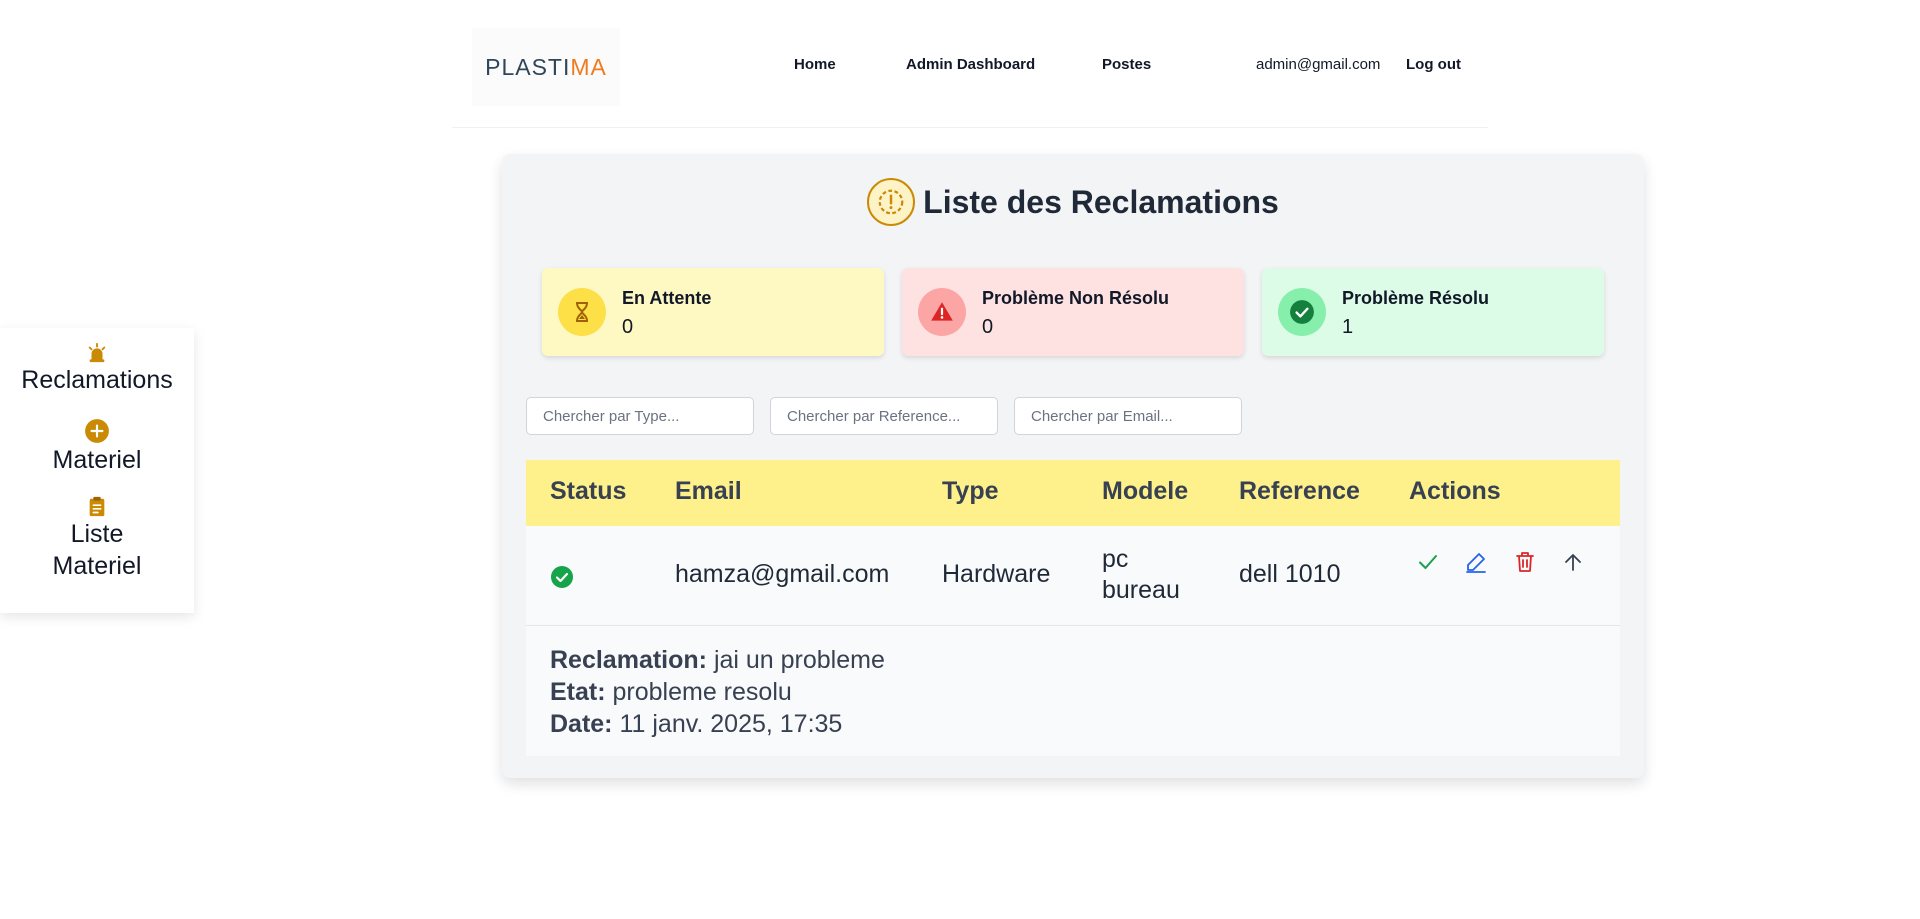 The height and width of the screenshot is (919, 1920). I want to click on column-header-modele: Modele, so click(1145, 491).